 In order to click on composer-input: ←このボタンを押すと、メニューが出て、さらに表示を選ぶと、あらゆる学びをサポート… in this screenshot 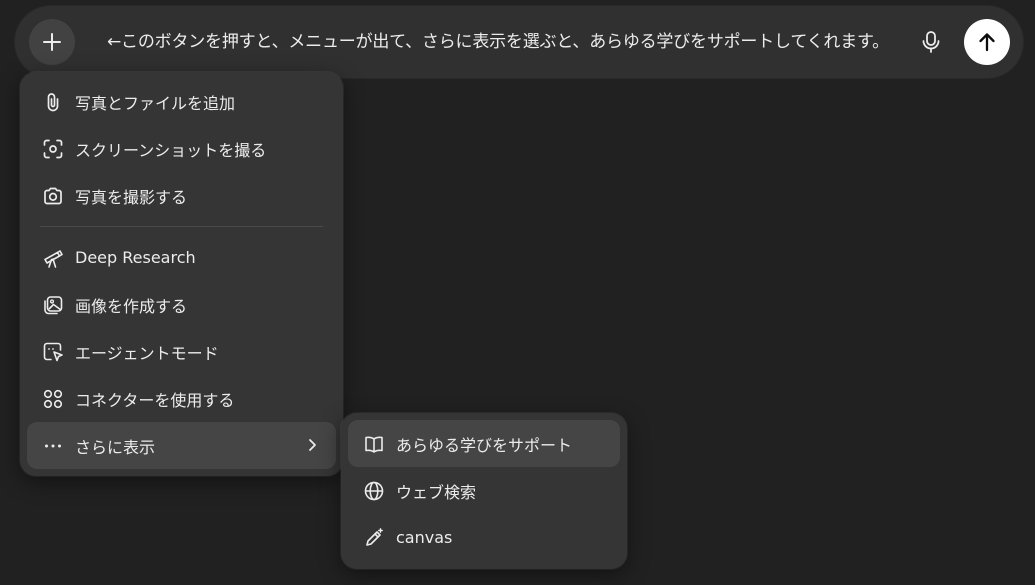, I will do `click(498, 42)`.